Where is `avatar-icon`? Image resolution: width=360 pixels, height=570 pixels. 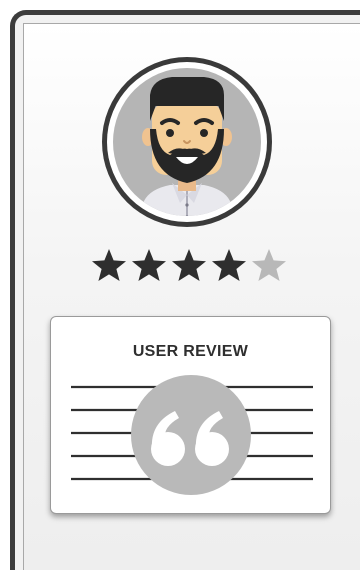 avatar-icon is located at coordinates (187, 142).